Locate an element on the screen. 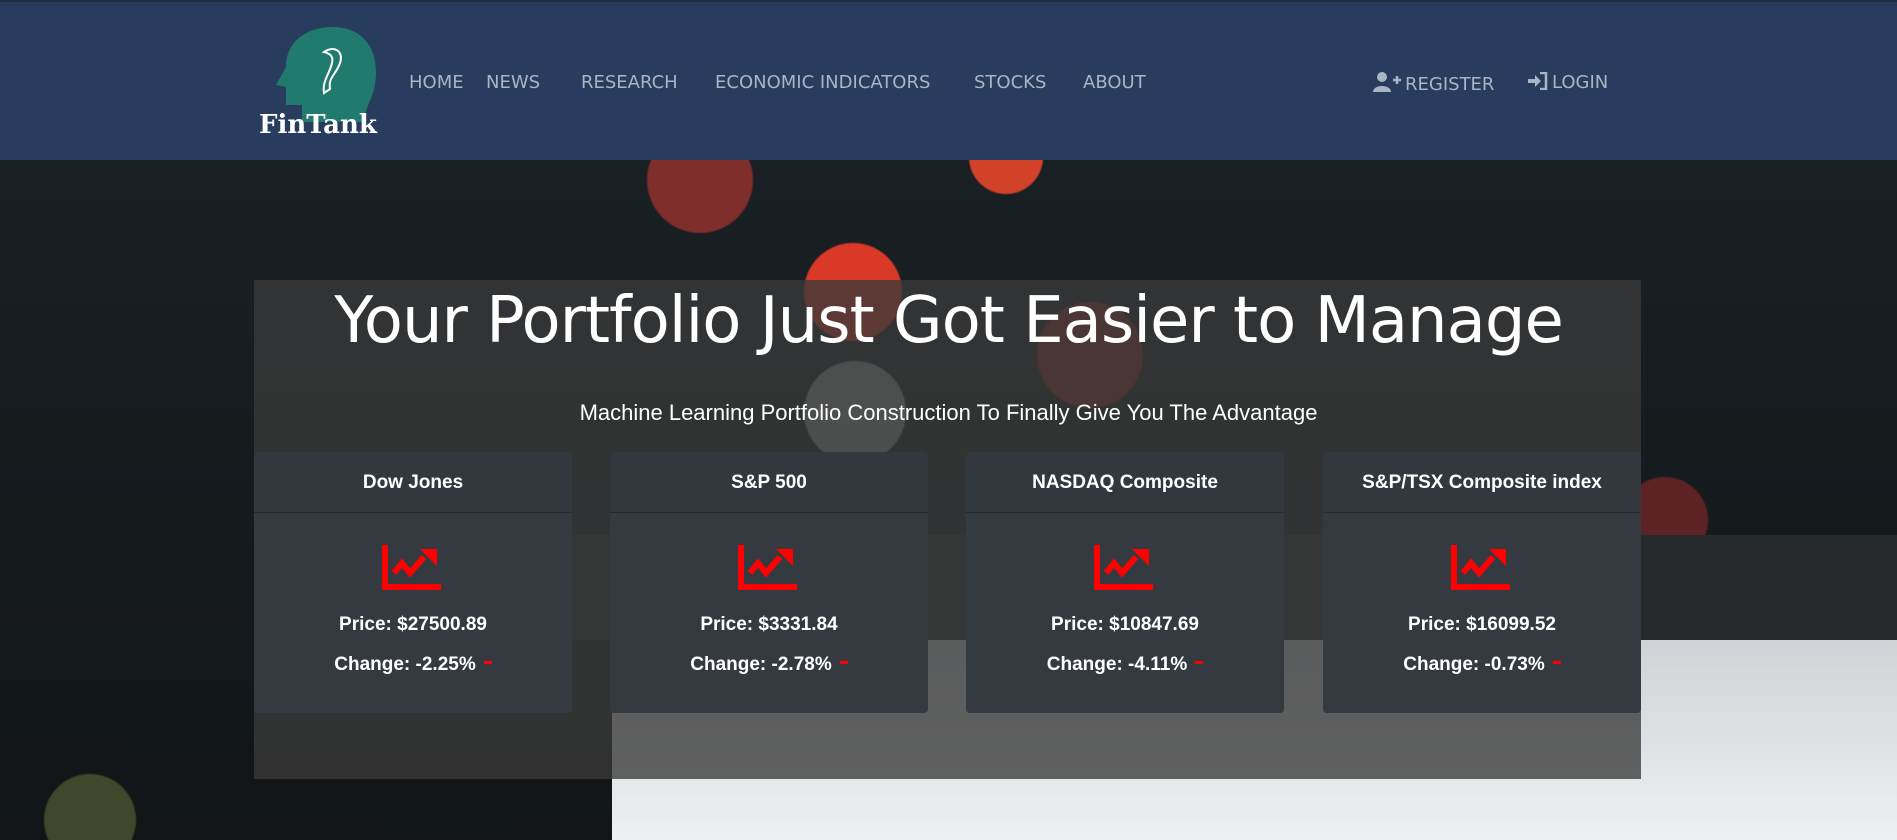  nav-about: ABOUT is located at coordinates (1114, 82).